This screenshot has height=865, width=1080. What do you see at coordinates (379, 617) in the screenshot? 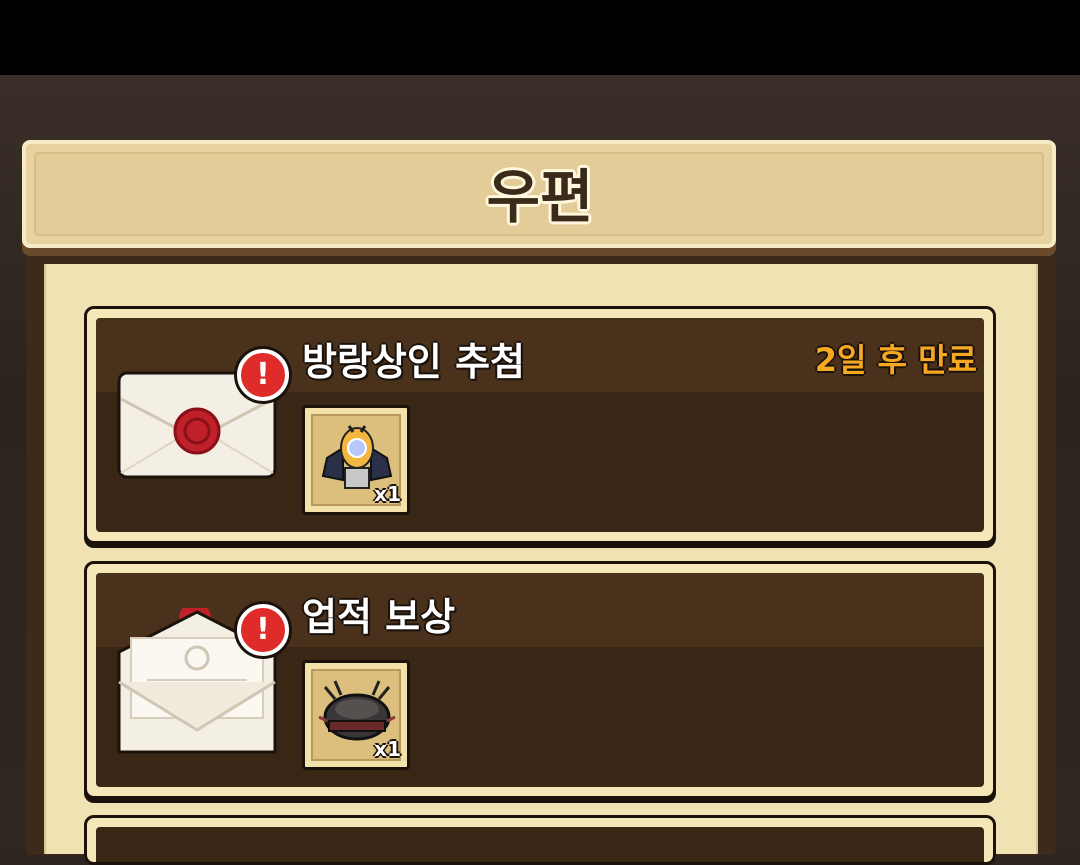
I see `mail-title: 업적 보상` at bounding box center [379, 617].